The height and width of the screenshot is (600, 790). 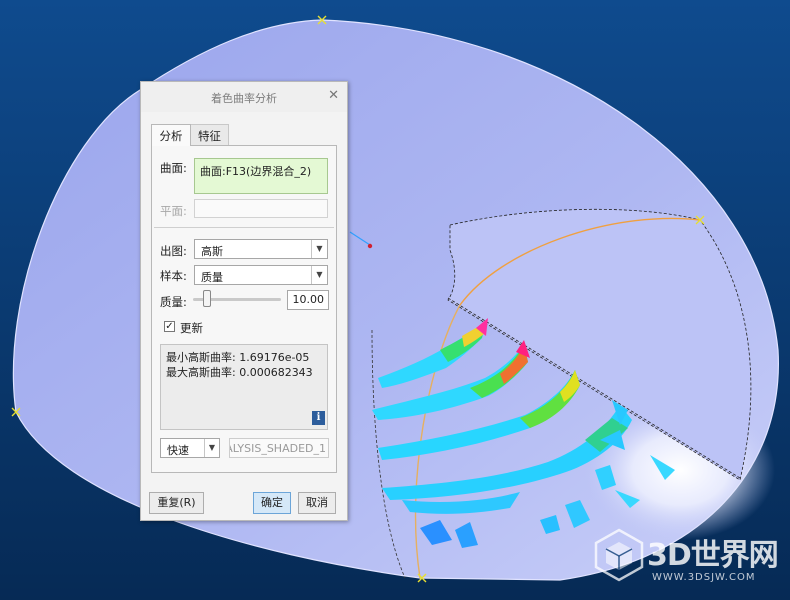 What do you see at coordinates (333, 95) in the screenshot?
I see `close-icon: ✕` at bounding box center [333, 95].